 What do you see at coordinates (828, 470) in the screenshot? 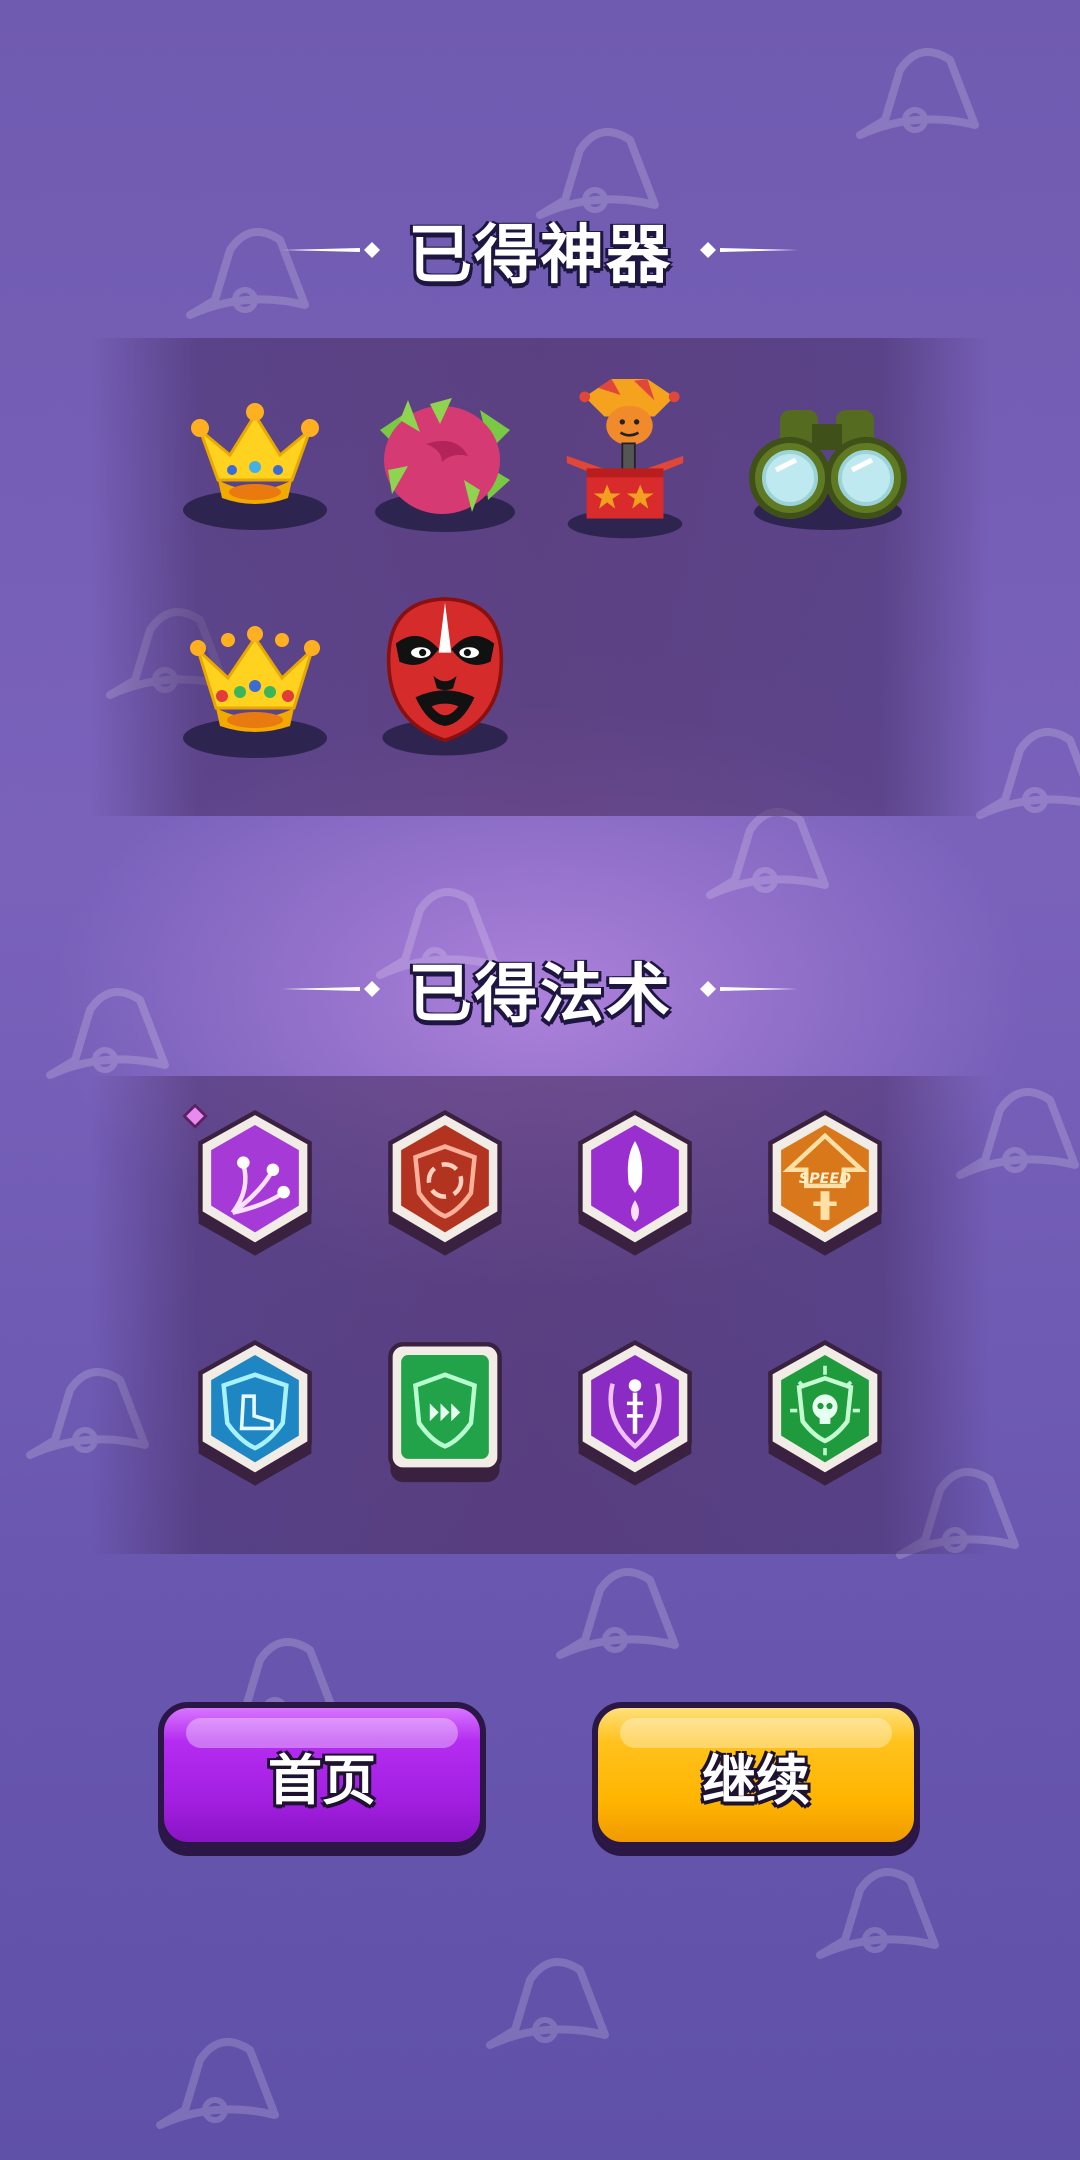
I see `binoculars-icon` at bounding box center [828, 470].